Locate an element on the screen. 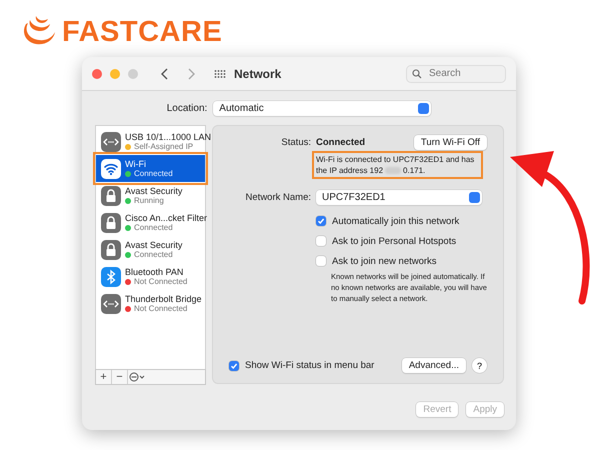  service-name: Cisco An...cket Filter is located at coordinates (166, 218).